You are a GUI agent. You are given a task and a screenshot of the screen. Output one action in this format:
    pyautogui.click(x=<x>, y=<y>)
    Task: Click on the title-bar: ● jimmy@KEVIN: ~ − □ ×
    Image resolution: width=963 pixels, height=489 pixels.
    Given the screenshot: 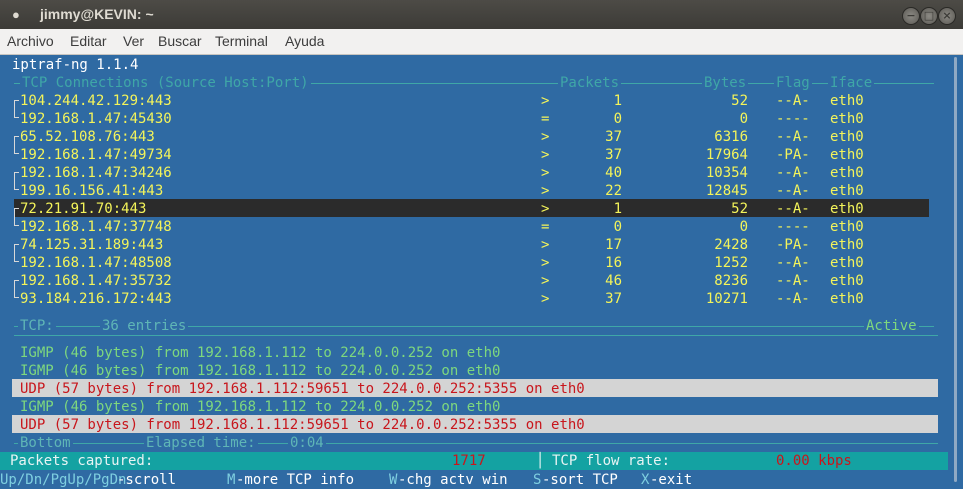 What is the action you would take?
    pyautogui.click(x=481, y=14)
    